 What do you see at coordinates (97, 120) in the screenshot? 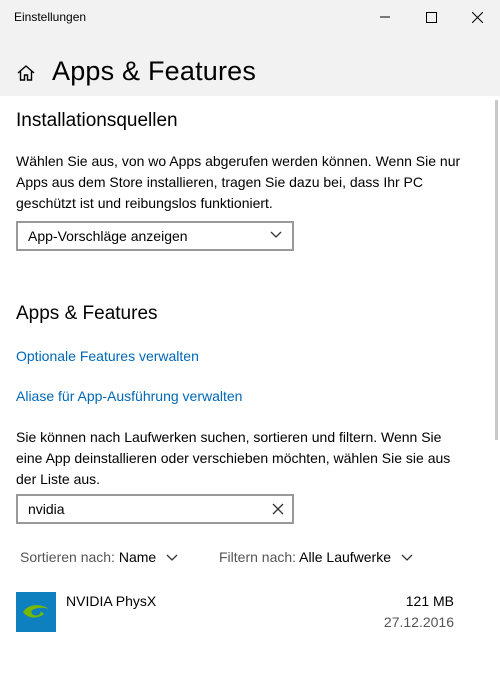
I see `installation-sources-heading: Installationsquellen` at bounding box center [97, 120].